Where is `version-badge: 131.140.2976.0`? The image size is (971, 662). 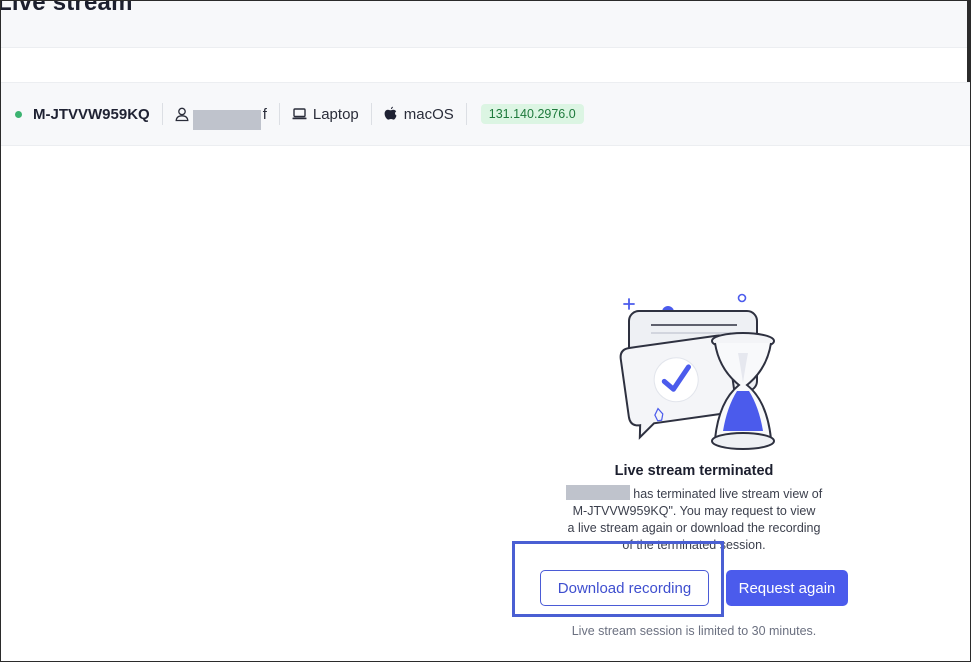
version-badge: 131.140.2976.0 is located at coordinates (532, 114).